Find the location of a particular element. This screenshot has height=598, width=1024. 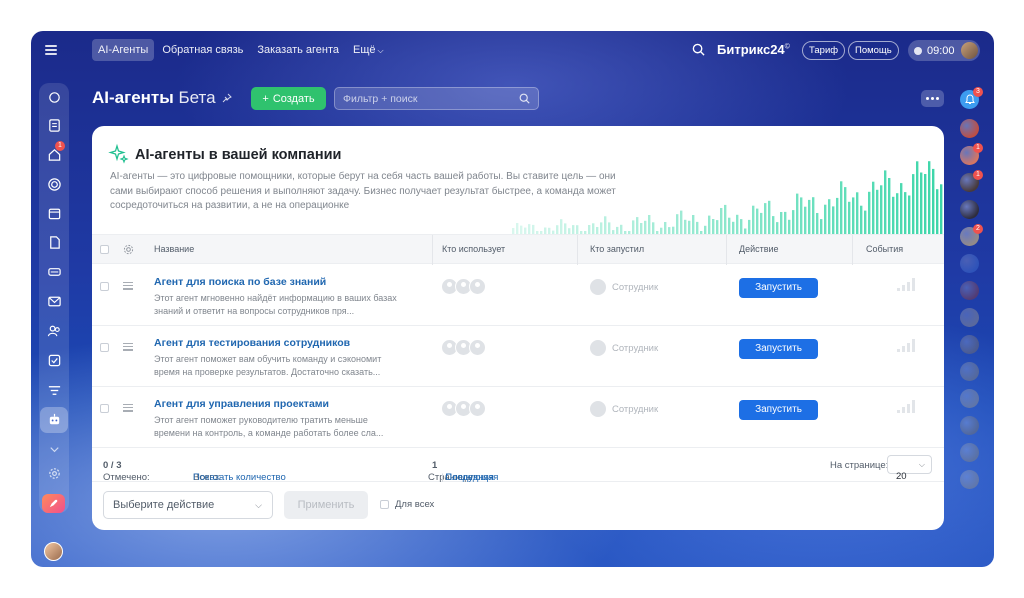

sidebar-item-drive-icon is located at coordinates (54, 271).